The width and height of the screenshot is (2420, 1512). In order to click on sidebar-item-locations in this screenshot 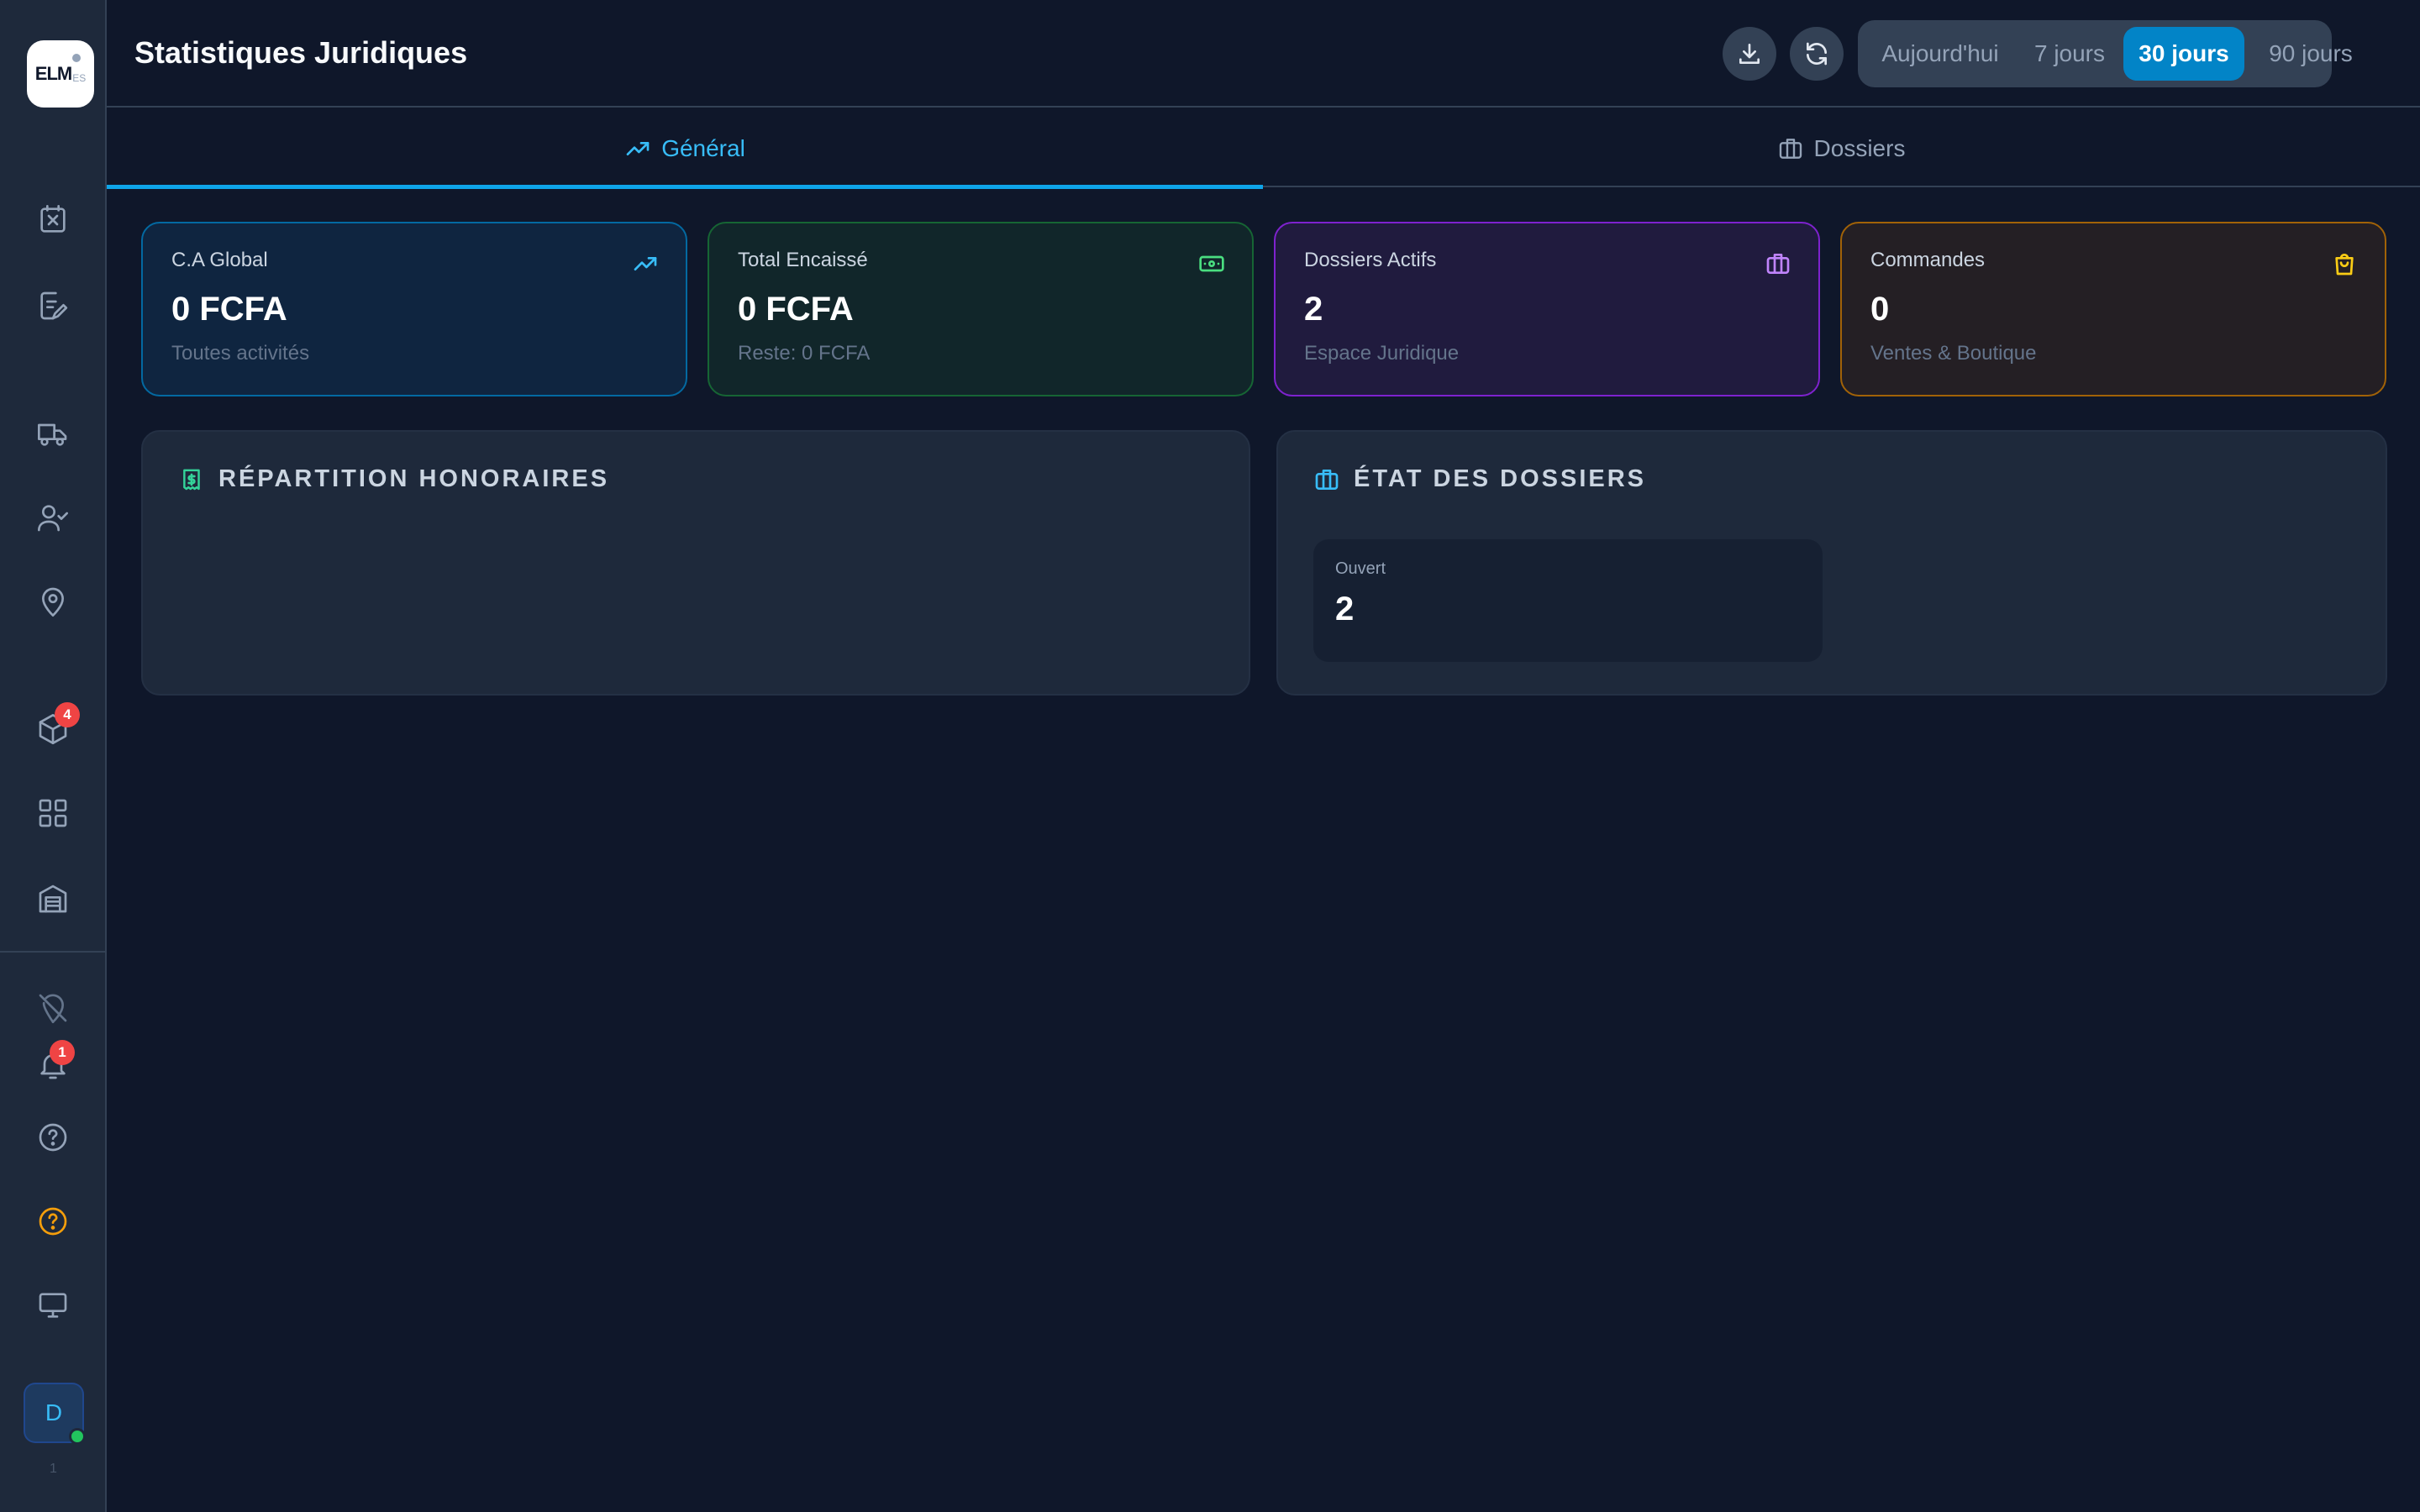, I will do `click(53, 601)`.